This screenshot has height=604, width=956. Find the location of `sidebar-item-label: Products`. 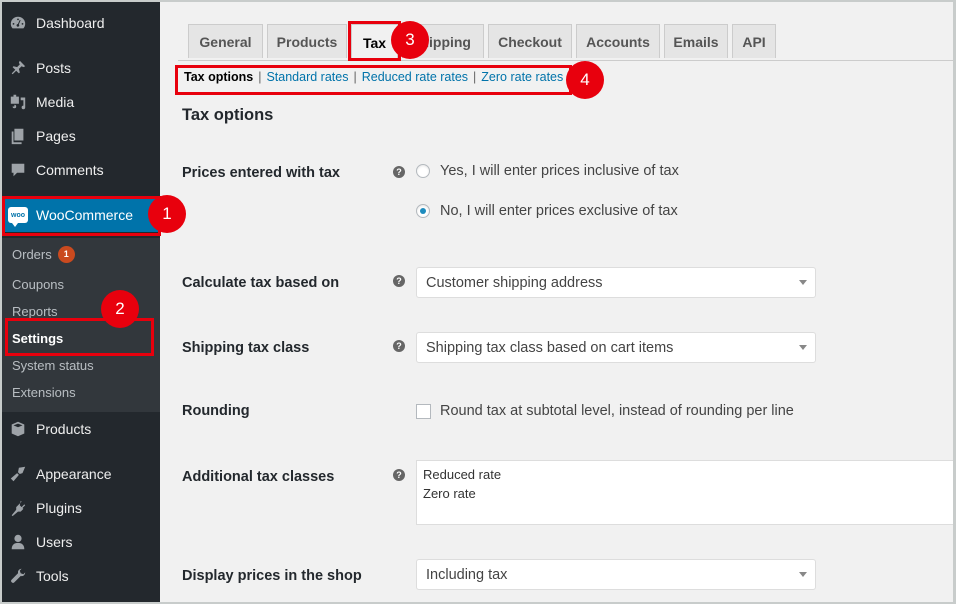

sidebar-item-label: Products is located at coordinates (64, 429).